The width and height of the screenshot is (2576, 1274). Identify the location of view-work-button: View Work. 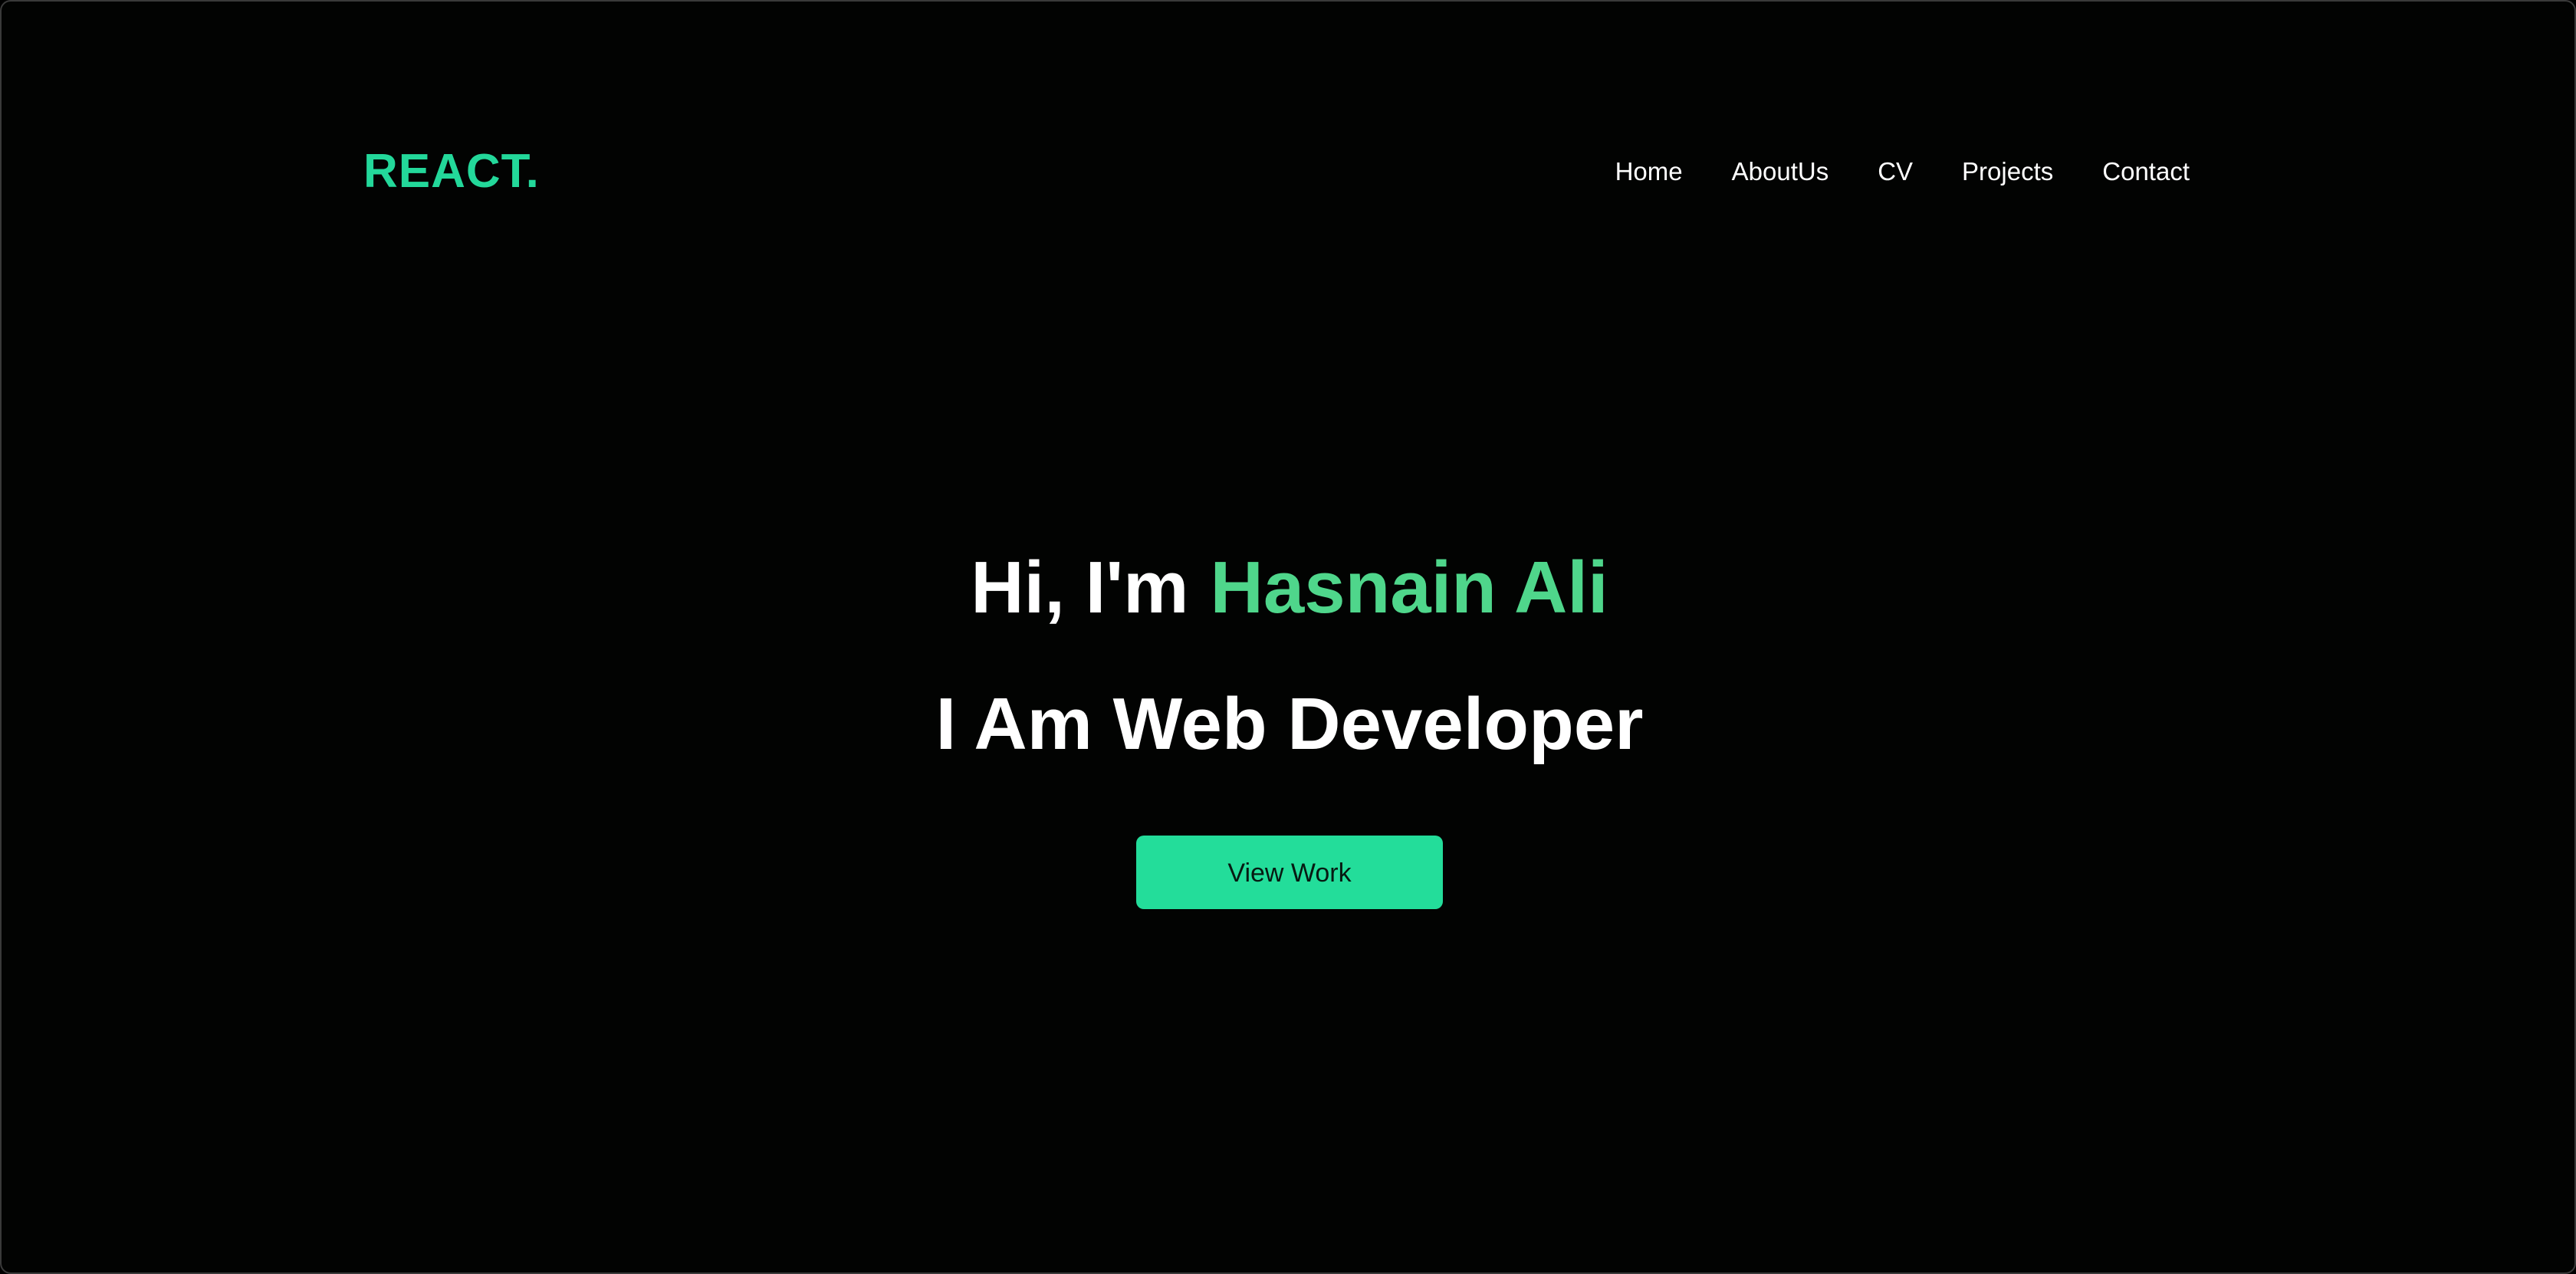
(1290, 872).